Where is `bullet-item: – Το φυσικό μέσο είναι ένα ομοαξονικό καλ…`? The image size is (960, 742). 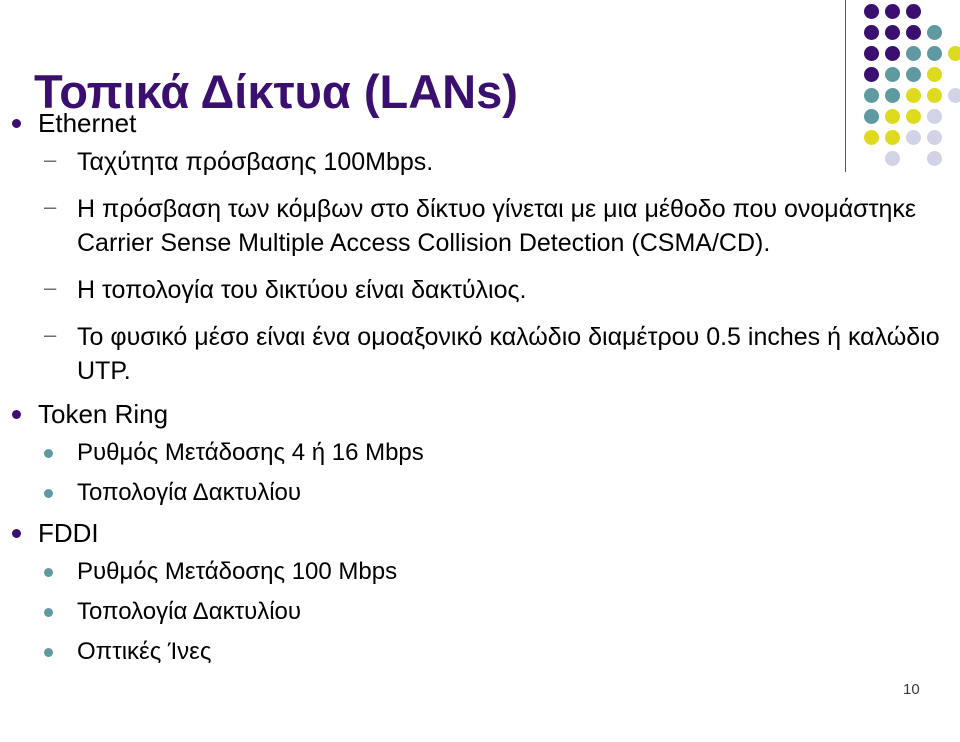 bullet-item: – Το φυσικό μέσο είναι ένα ομοαξονικό καλ… is located at coordinates (480, 354).